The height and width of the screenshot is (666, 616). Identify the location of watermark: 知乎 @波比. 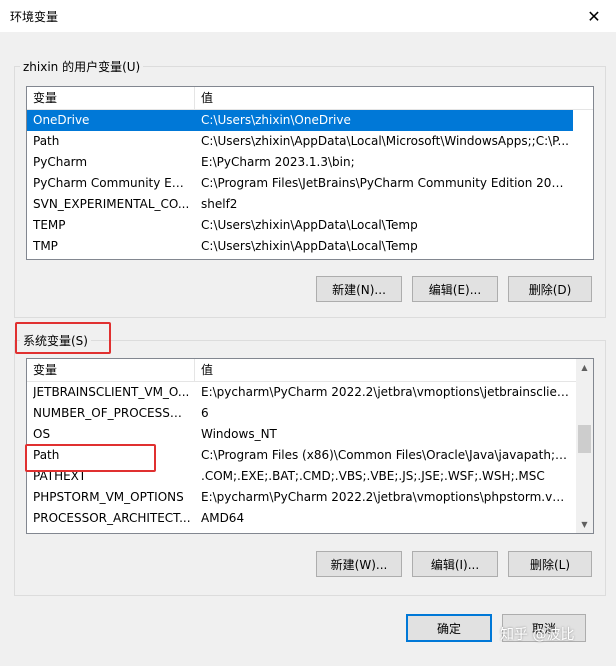
(537, 635).